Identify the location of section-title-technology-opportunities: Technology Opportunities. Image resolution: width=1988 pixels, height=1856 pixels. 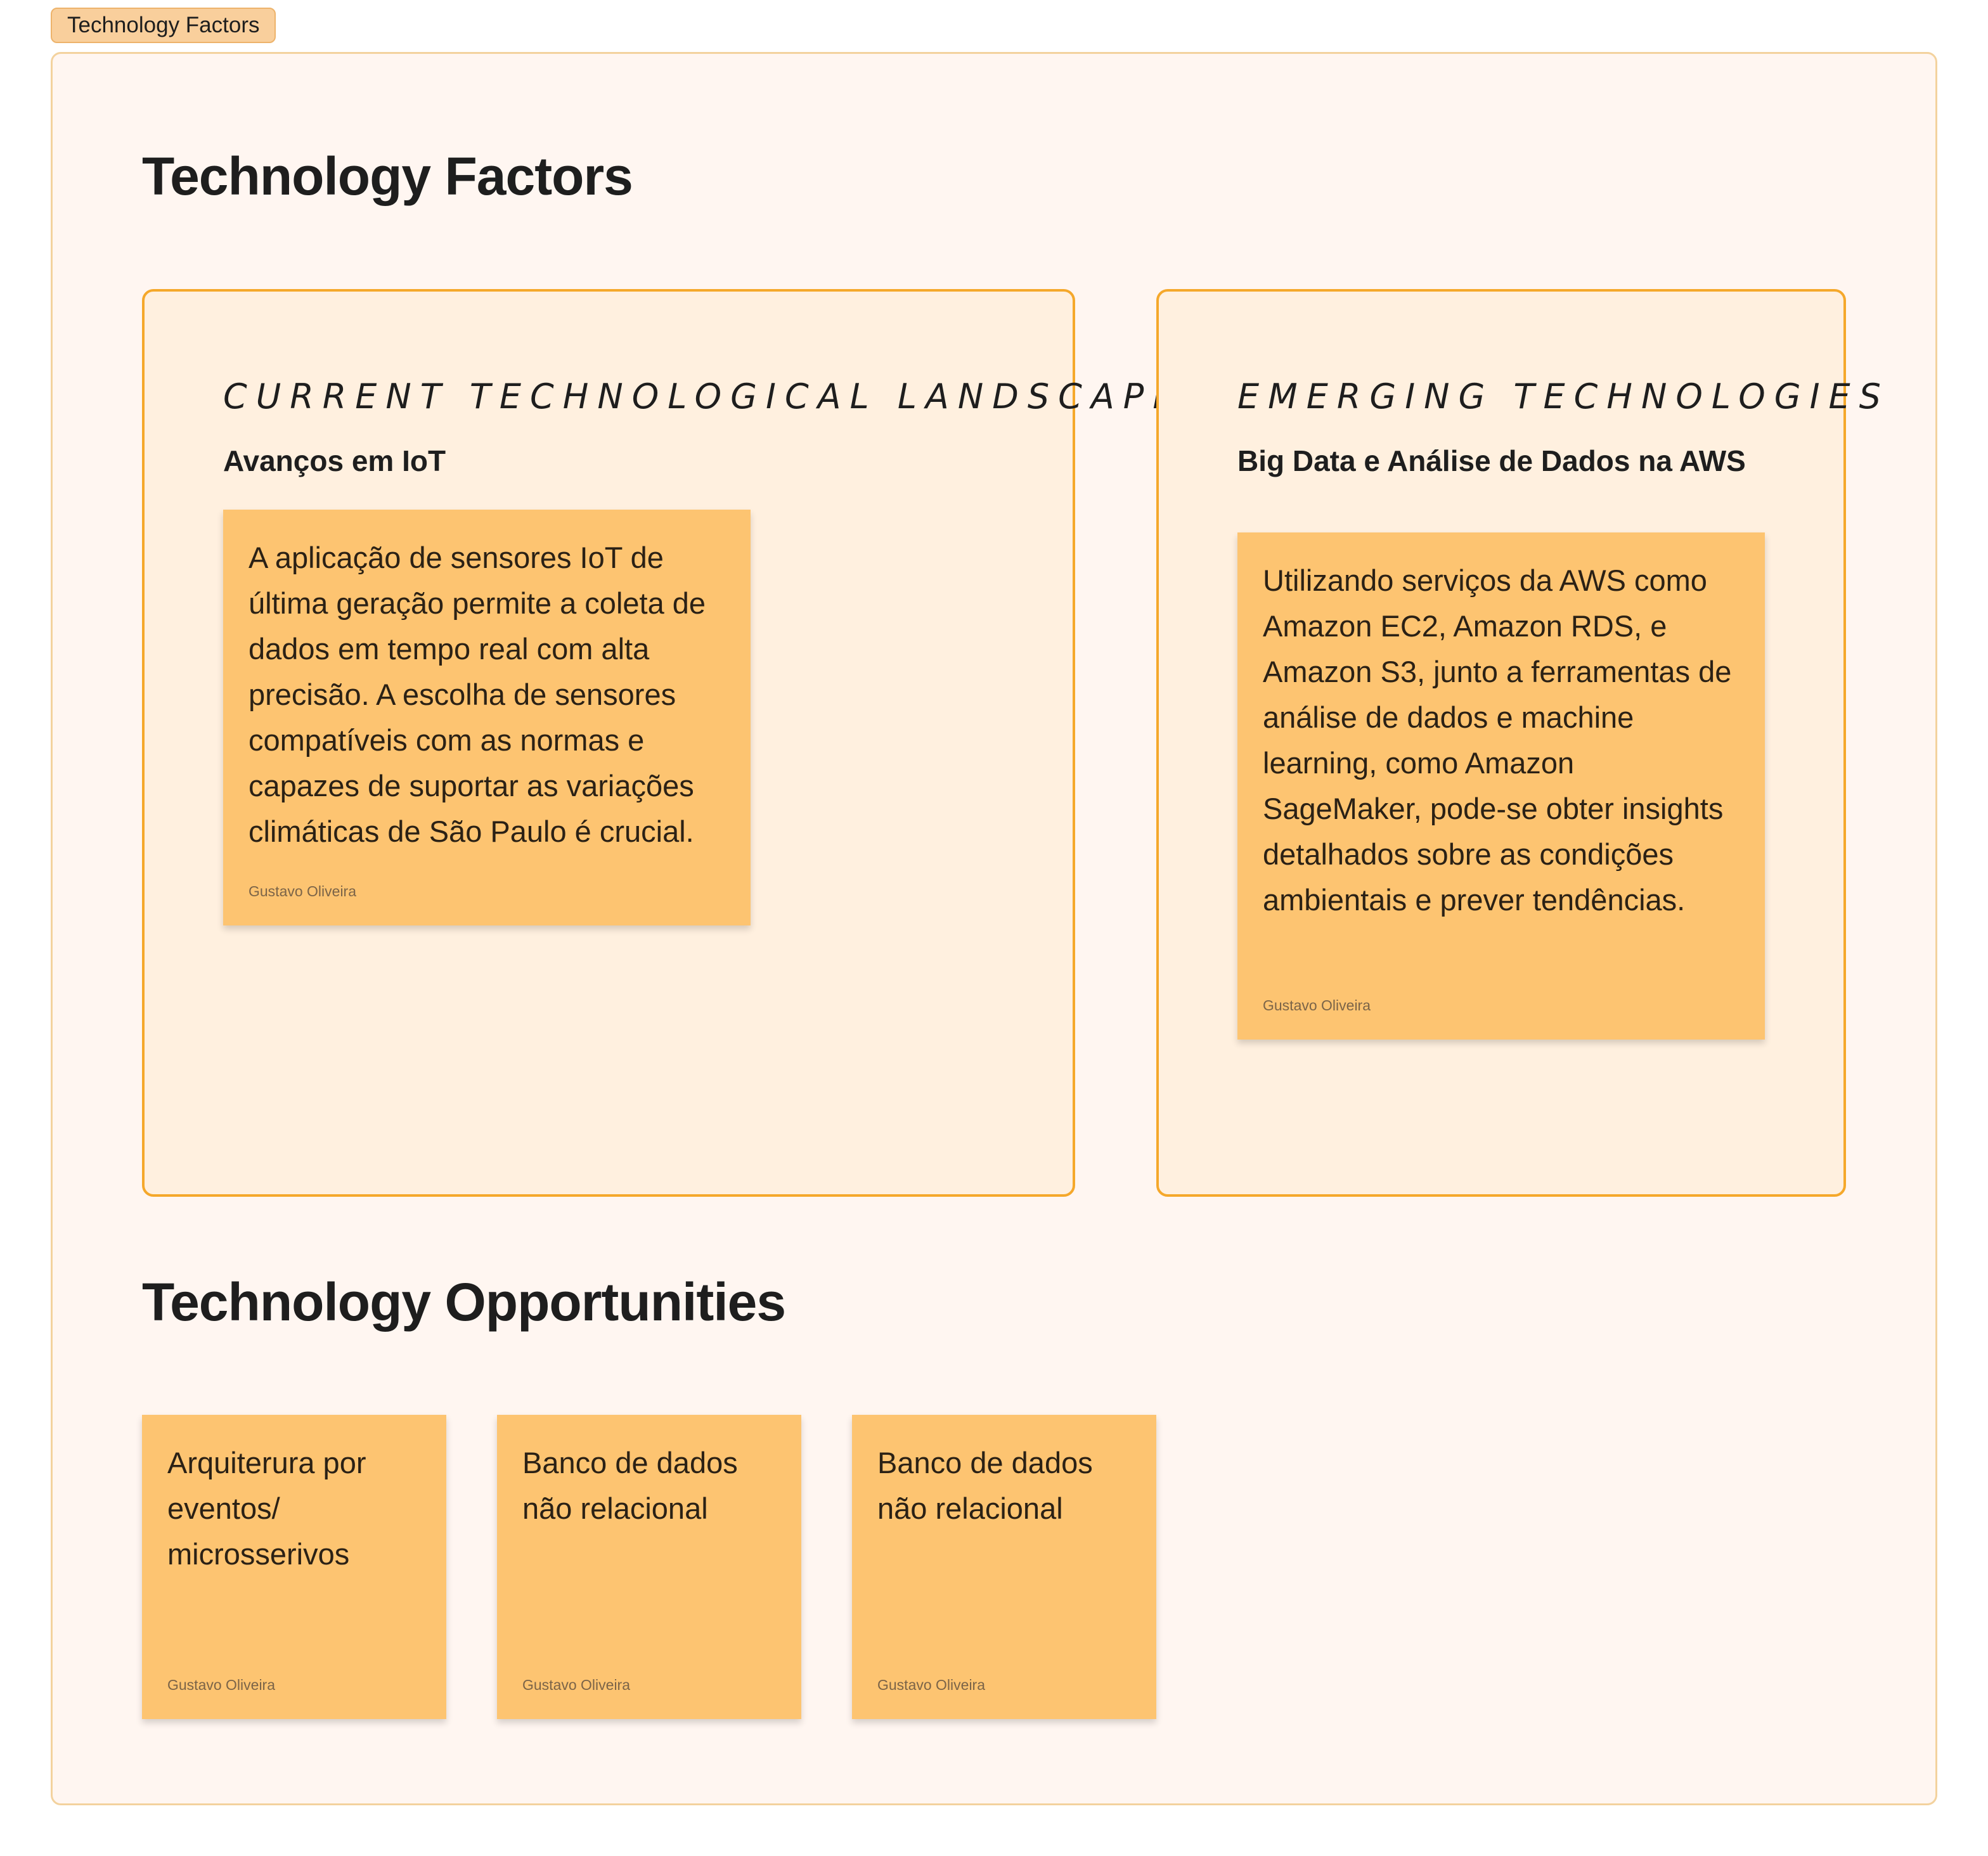
(464, 1302).